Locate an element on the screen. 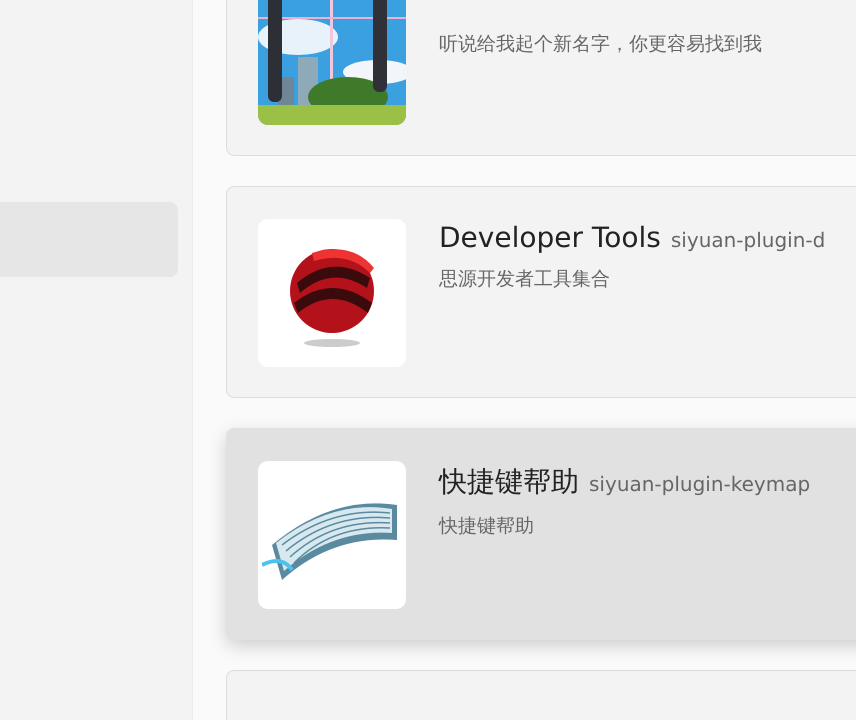 Image resolution: width=856 pixels, height=720 pixels. plugin-description: 快捷键帮助 is located at coordinates (487, 526).